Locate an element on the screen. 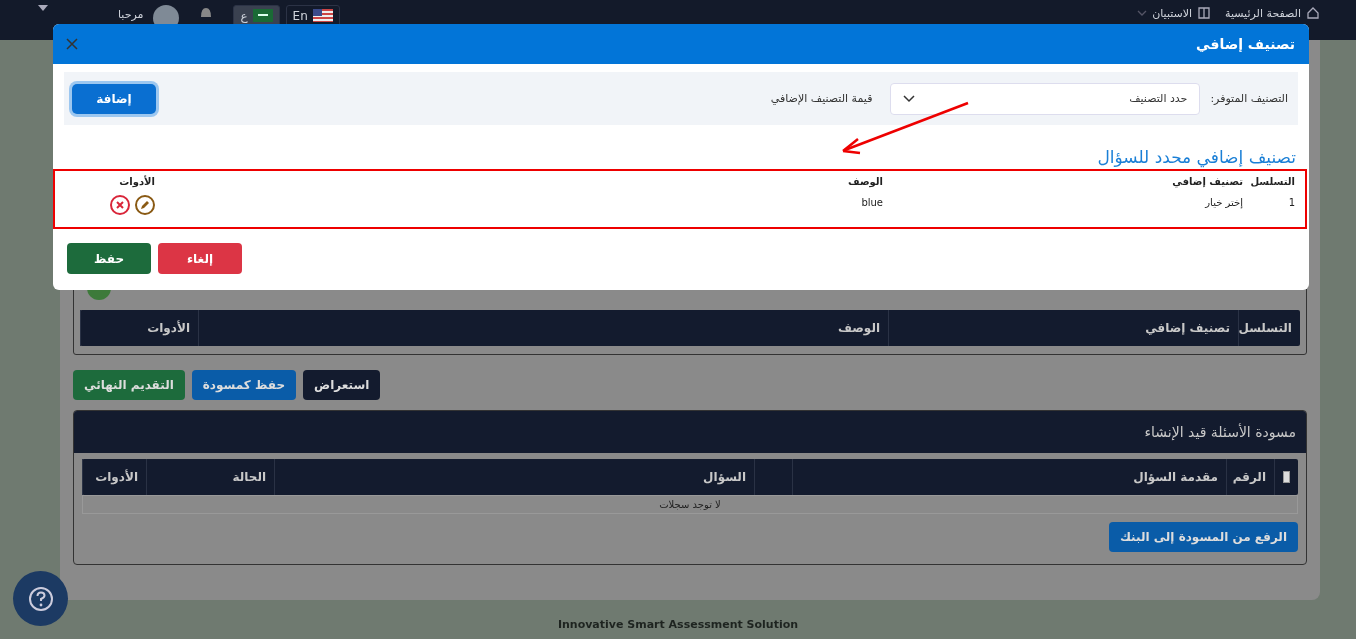 The height and width of the screenshot is (639, 1356). section-title: تصنيف إضافي محدد للسؤال is located at coordinates (1196, 157).